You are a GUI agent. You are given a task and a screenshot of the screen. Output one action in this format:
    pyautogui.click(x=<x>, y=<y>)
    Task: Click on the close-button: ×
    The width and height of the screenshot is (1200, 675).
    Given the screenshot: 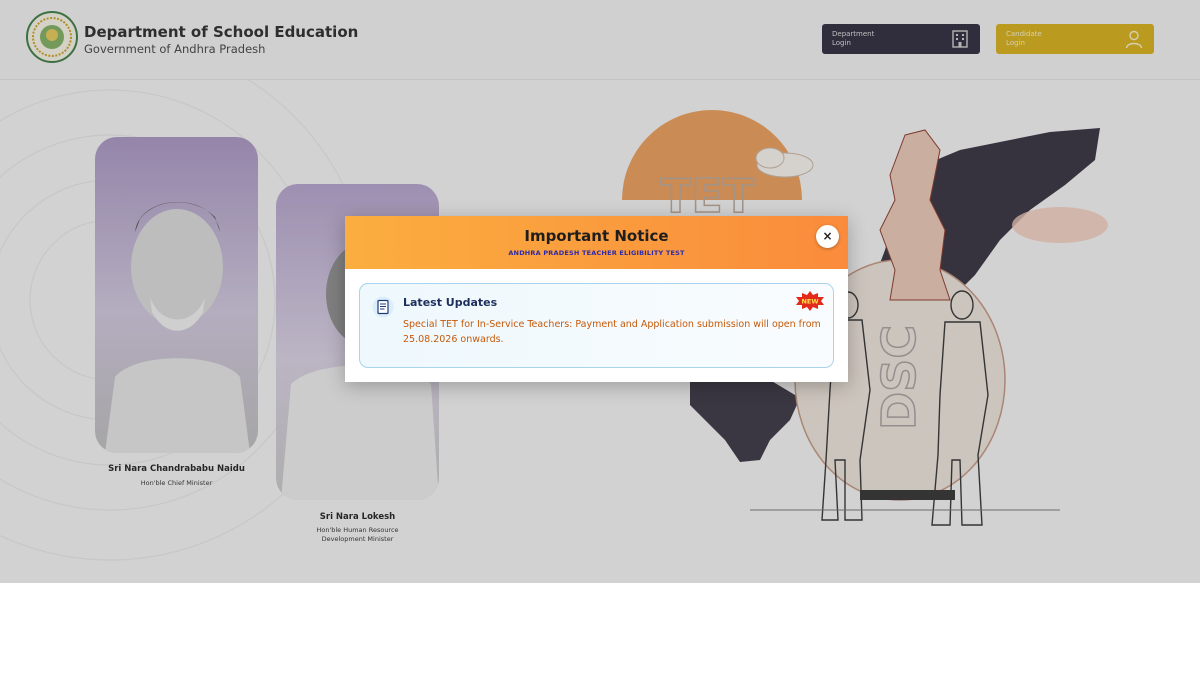 What is the action you would take?
    pyautogui.click(x=827, y=236)
    